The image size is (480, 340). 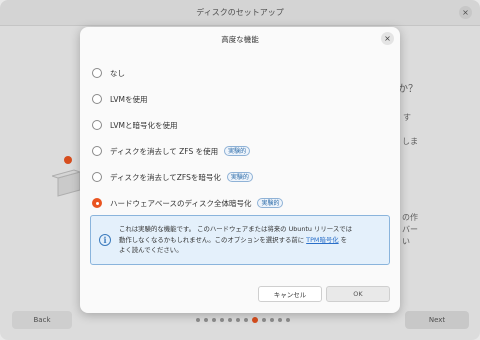 What do you see at coordinates (165, 177) in the screenshot?
I see `option-label: ディスクを消去してZFSを暗号化` at bounding box center [165, 177].